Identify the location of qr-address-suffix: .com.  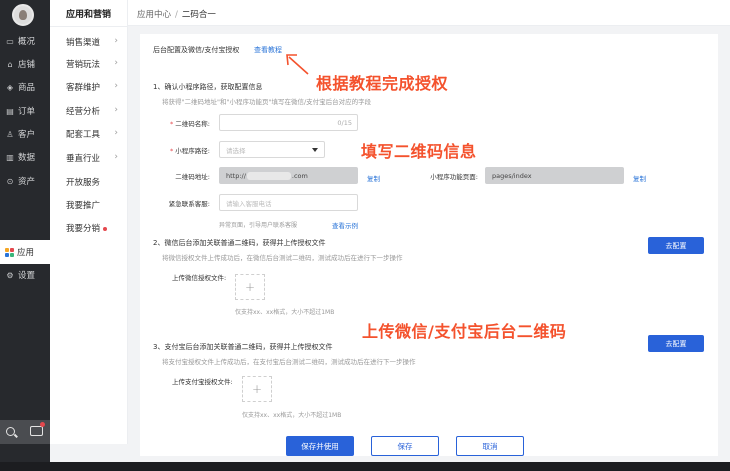
(299, 175).